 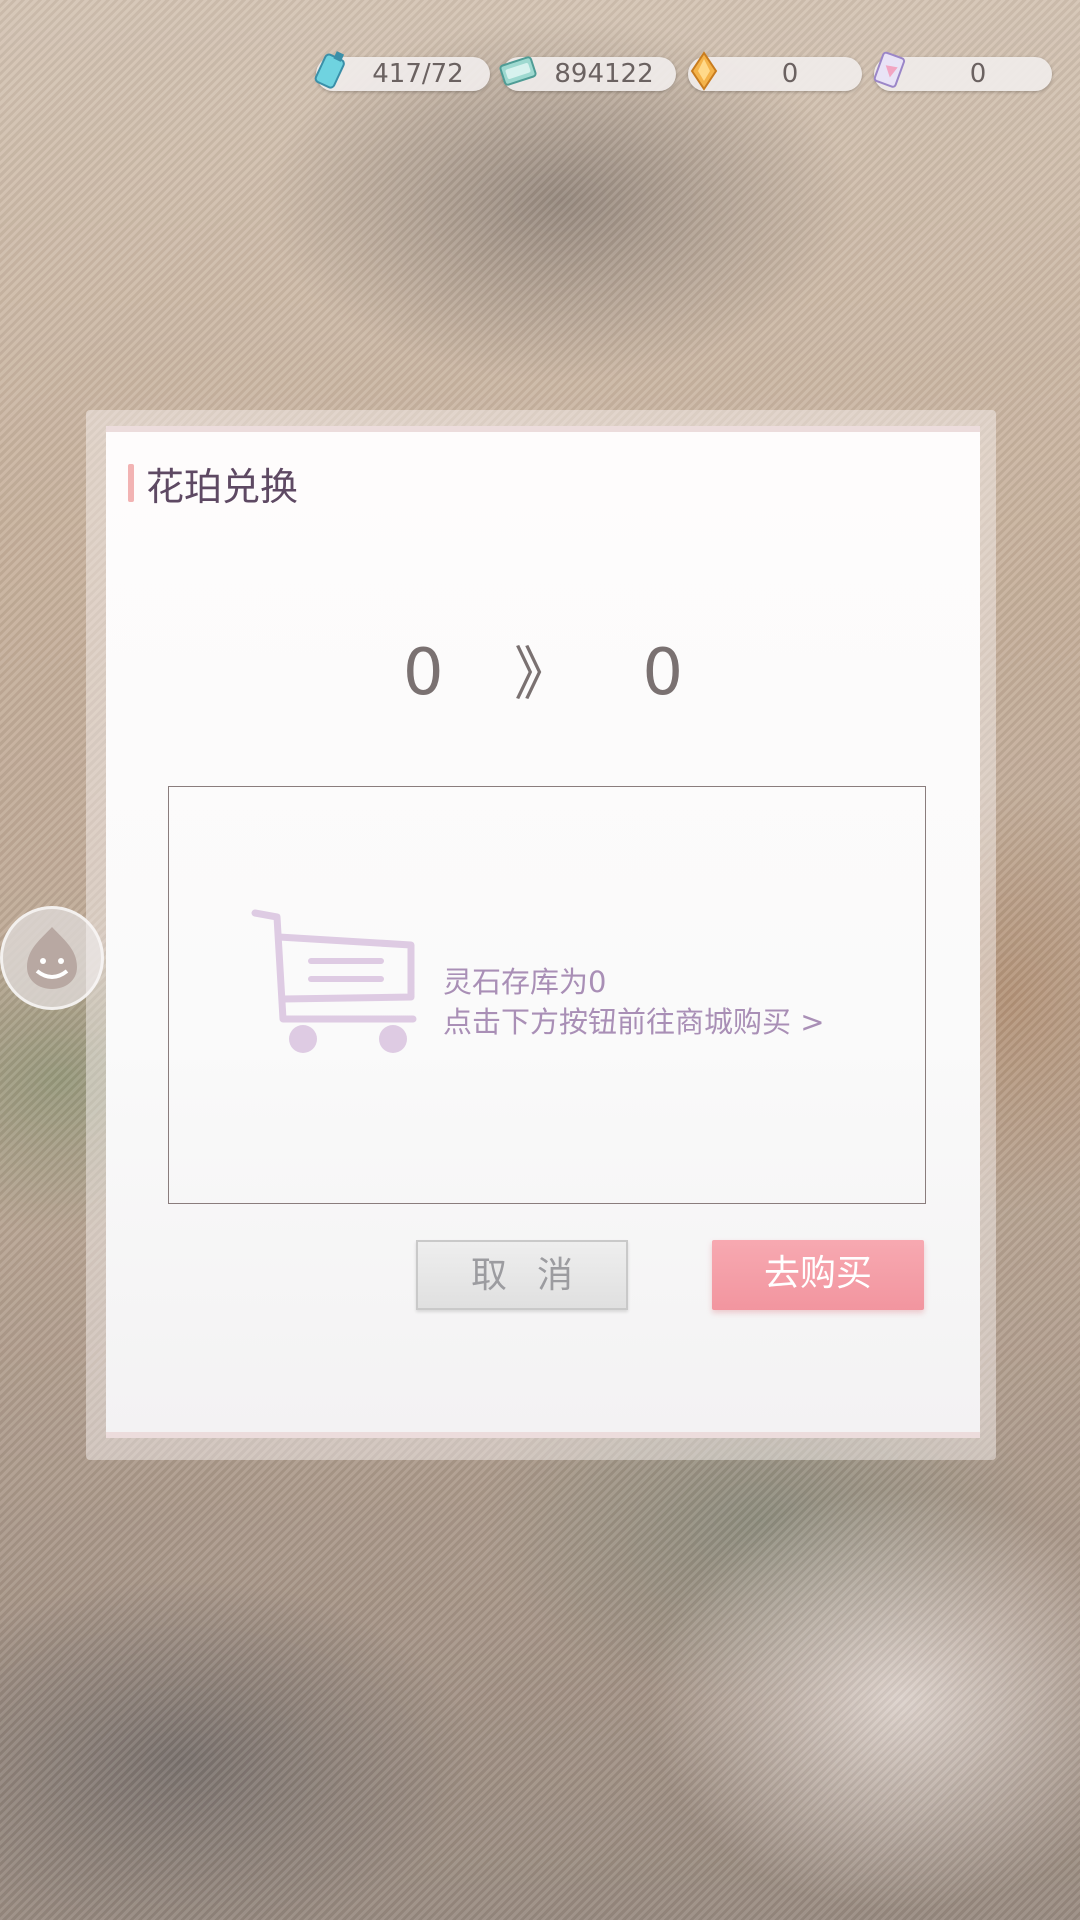 I want to click on cancel-button: 取消, so click(x=522, y=1275).